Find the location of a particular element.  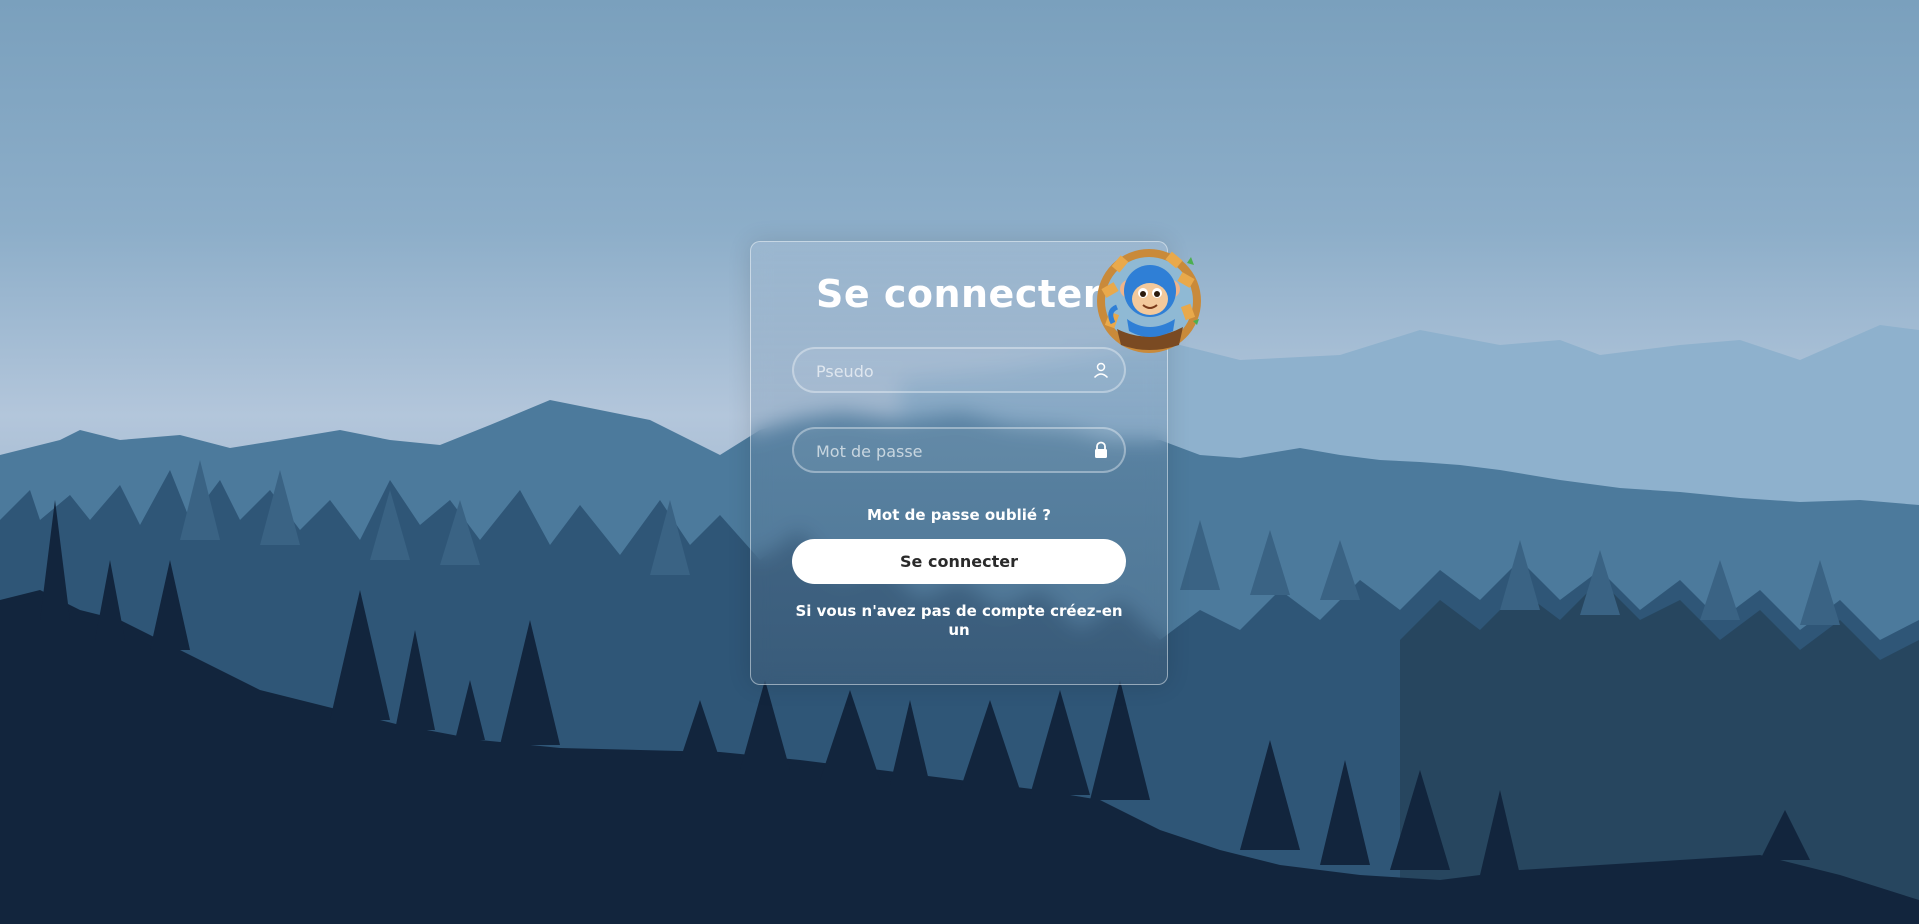

password-input is located at coordinates (946, 451).